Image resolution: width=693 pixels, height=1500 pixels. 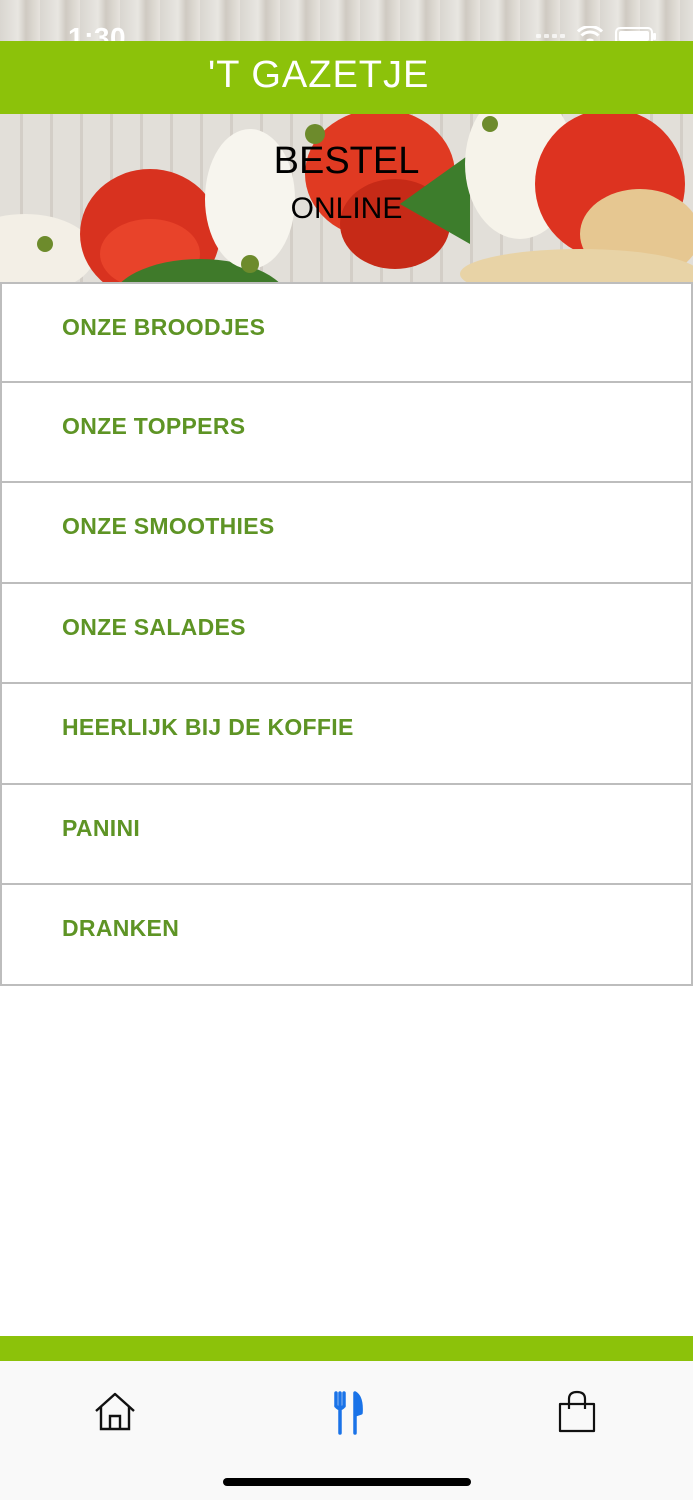 What do you see at coordinates (346, 432) in the screenshot?
I see `category-item-toppers: ONZE TOPPERS` at bounding box center [346, 432].